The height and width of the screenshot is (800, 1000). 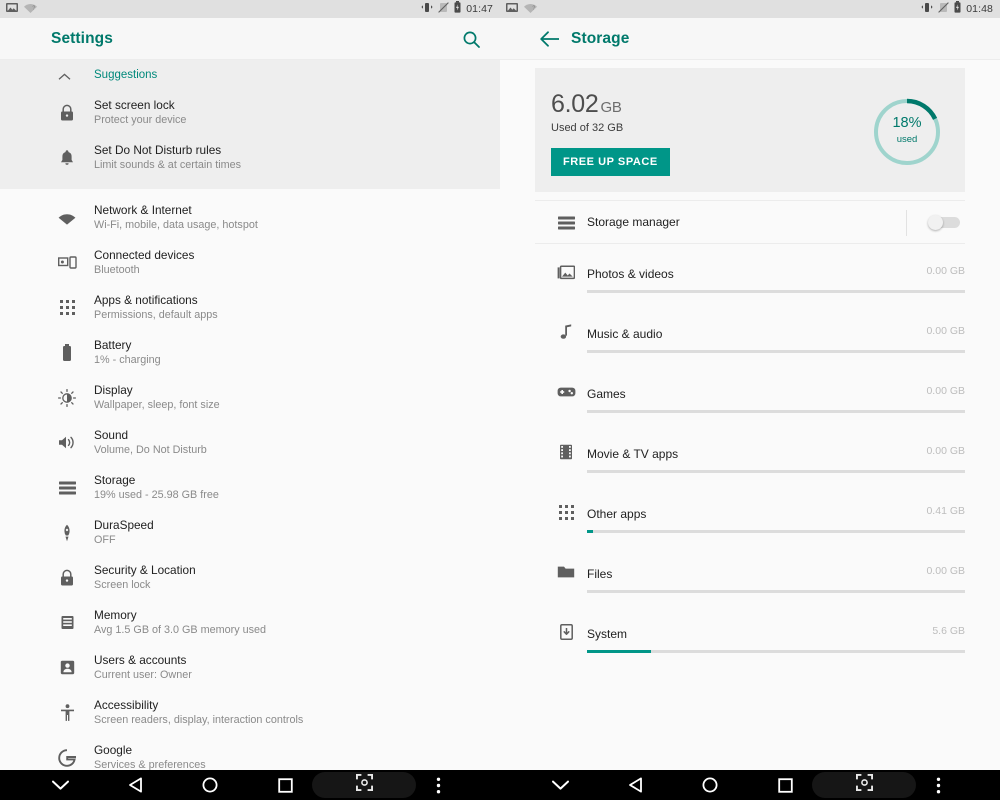 What do you see at coordinates (566, 392) in the screenshot?
I see `gamepad-icon` at bounding box center [566, 392].